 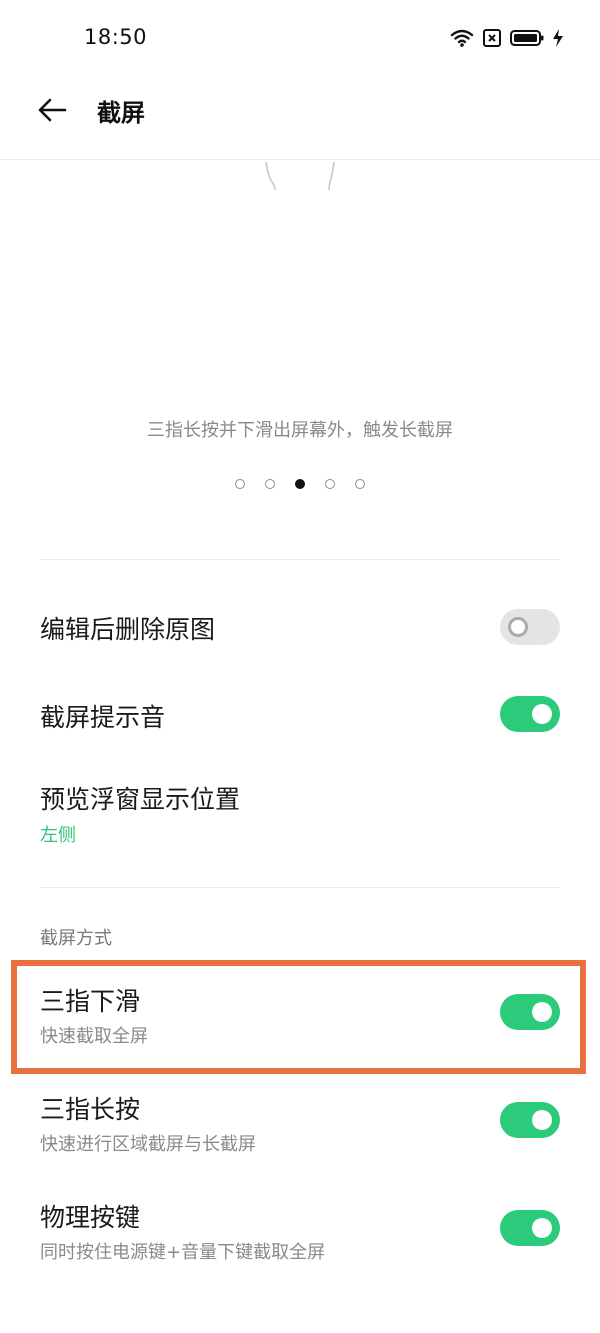 I want to click on setting-delete-original: 编辑后删除原图, so click(x=300, y=628).